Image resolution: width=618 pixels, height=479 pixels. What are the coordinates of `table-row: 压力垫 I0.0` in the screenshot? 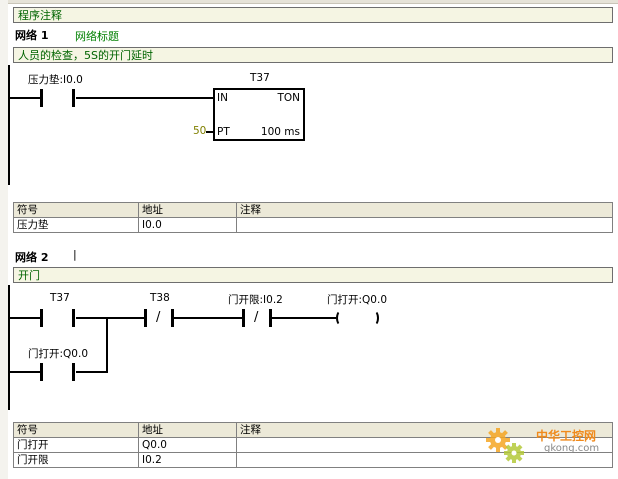 It's located at (313, 225).